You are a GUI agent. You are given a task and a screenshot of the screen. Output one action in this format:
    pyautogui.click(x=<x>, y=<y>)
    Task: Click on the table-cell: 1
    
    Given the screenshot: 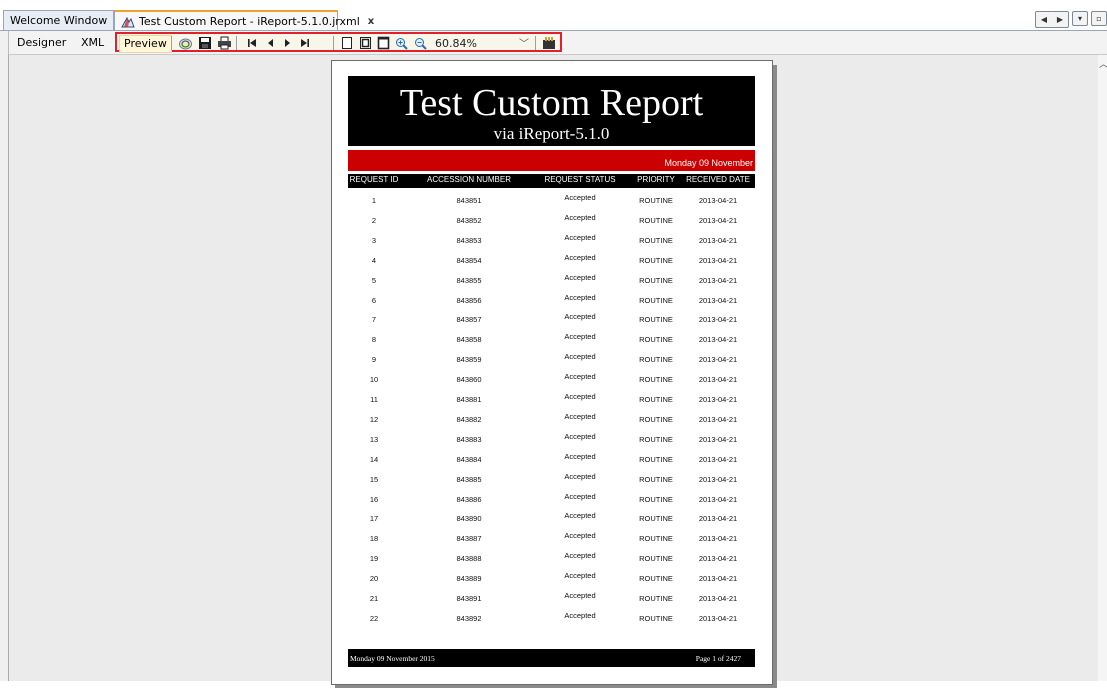 What is the action you would take?
    pyautogui.click(x=374, y=200)
    